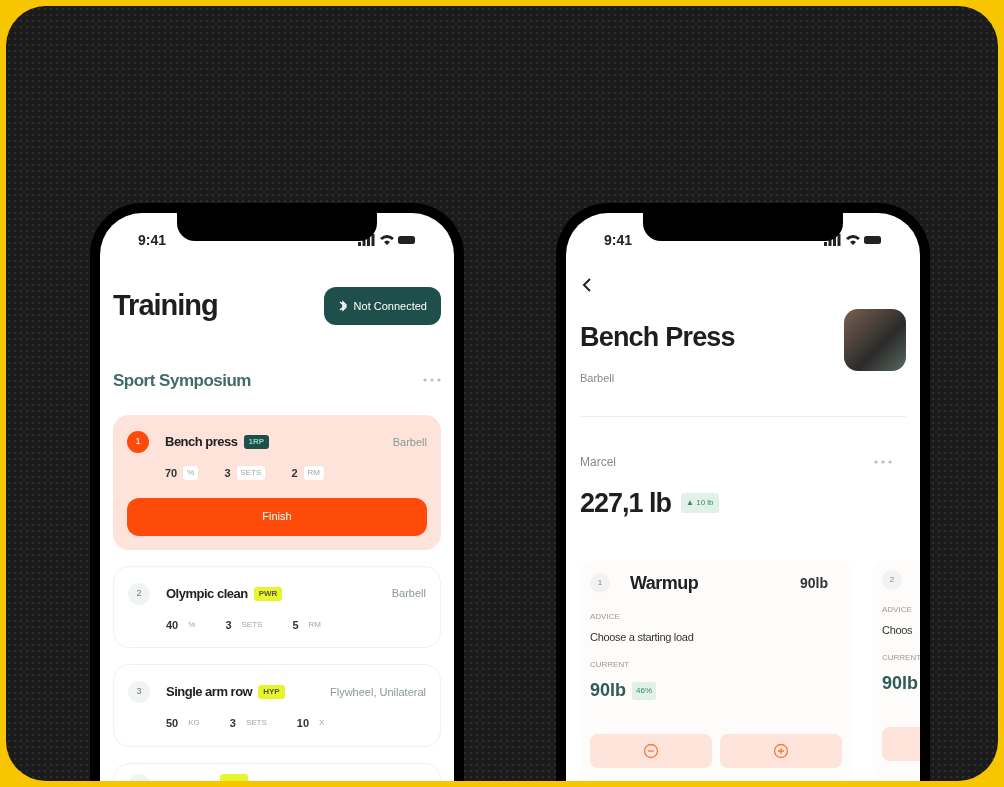 This screenshot has width=1004, height=787. Describe the element at coordinates (313, 473) in the screenshot. I see `stat-unit: RM` at that location.